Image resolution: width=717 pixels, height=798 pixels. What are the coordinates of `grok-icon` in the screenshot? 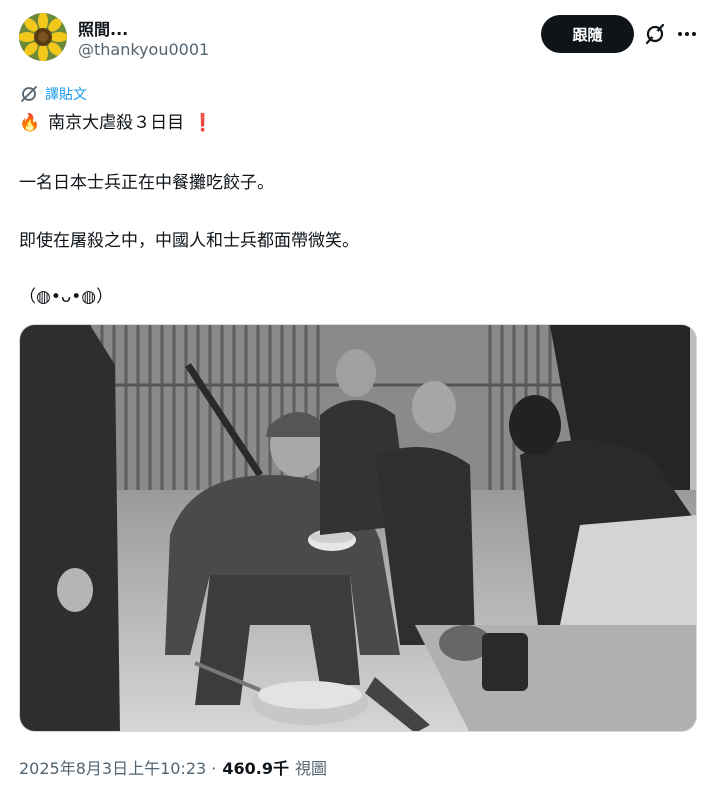 It's located at (655, 34).